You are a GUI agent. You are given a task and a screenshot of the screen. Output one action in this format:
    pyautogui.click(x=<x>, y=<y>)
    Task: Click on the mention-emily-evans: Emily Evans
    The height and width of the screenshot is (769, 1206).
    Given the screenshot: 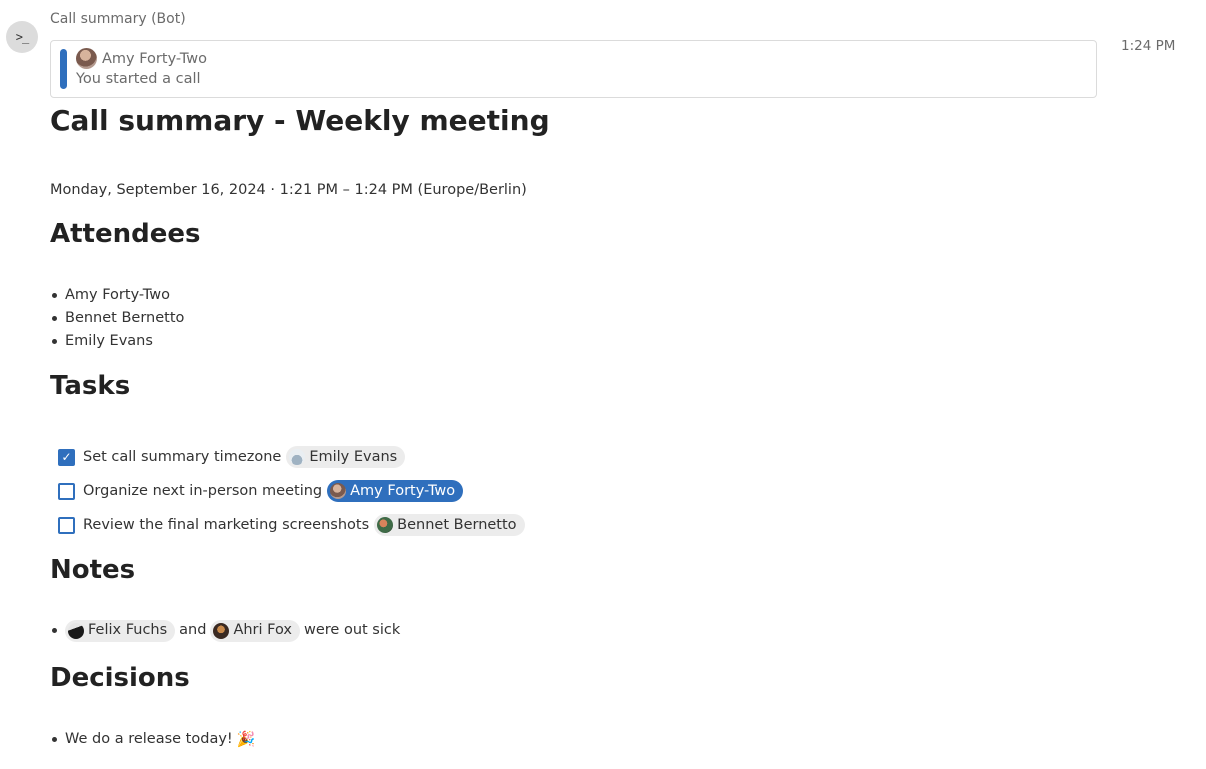 What is the action you would take?
    pyautogui.click(x=346, y=457)
    